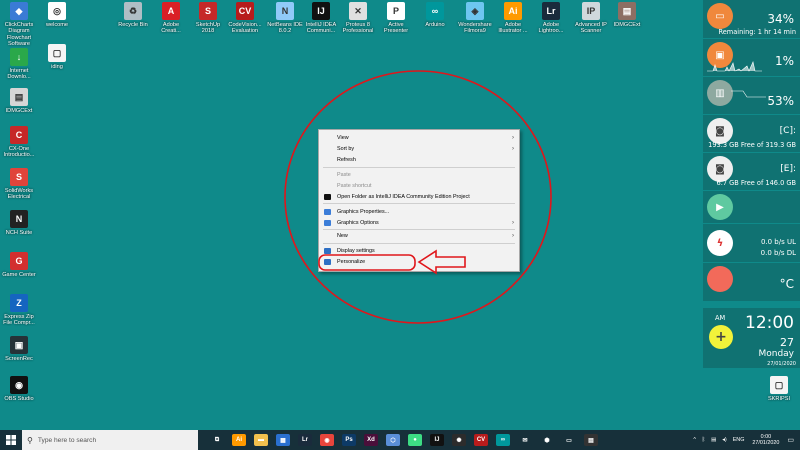 The height and width of the screenshot is (450, 800). I want to click on menu-item-new: New ›, so click(419, 236).